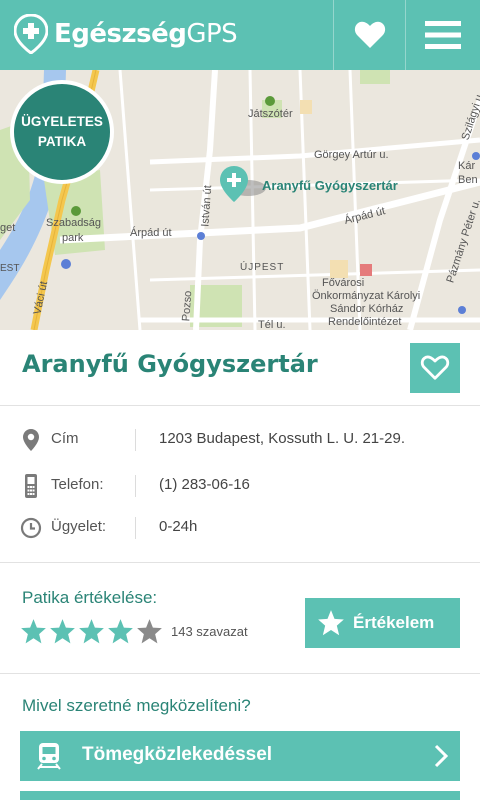 The height and width of the screenshot is (800, 480). Describe the element at coordinates (65, 438) in the screenshot. I see `address-label: Cím` at that location.